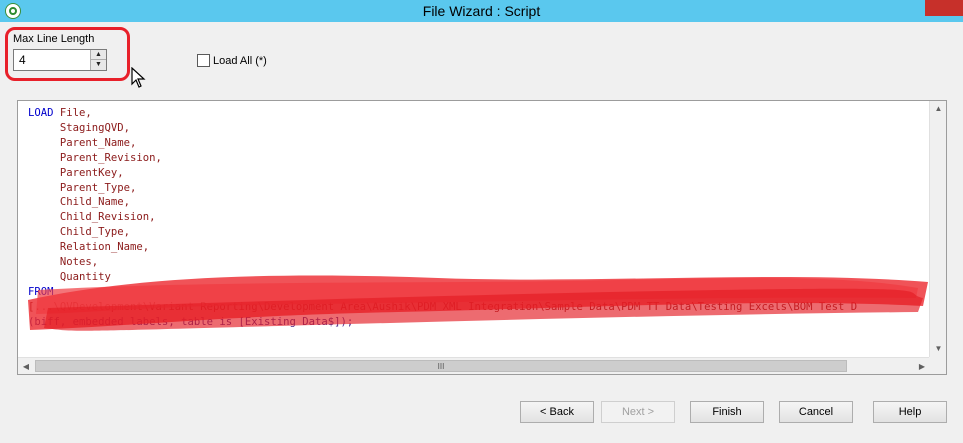 The image size is (963, 443). I want to click on script-field: Child_Type,, so click(95, 232).